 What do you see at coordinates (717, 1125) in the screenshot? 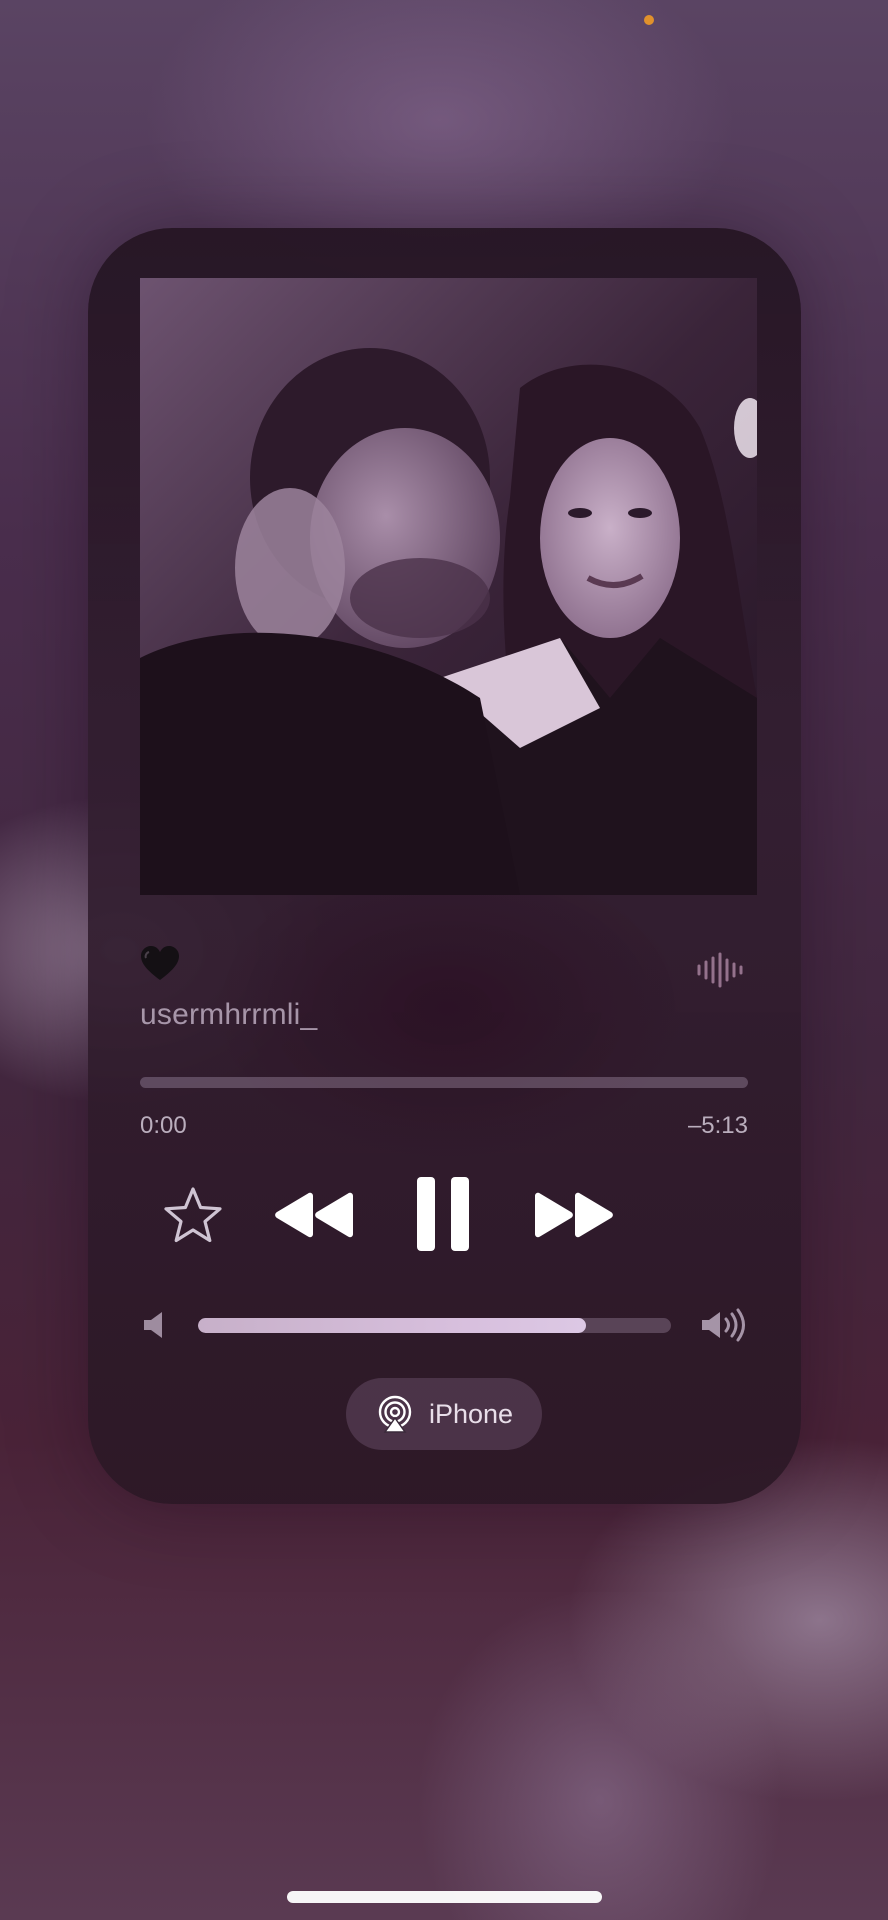
I see `remaining-time: –5:13` at bounding box center [717, 1125].